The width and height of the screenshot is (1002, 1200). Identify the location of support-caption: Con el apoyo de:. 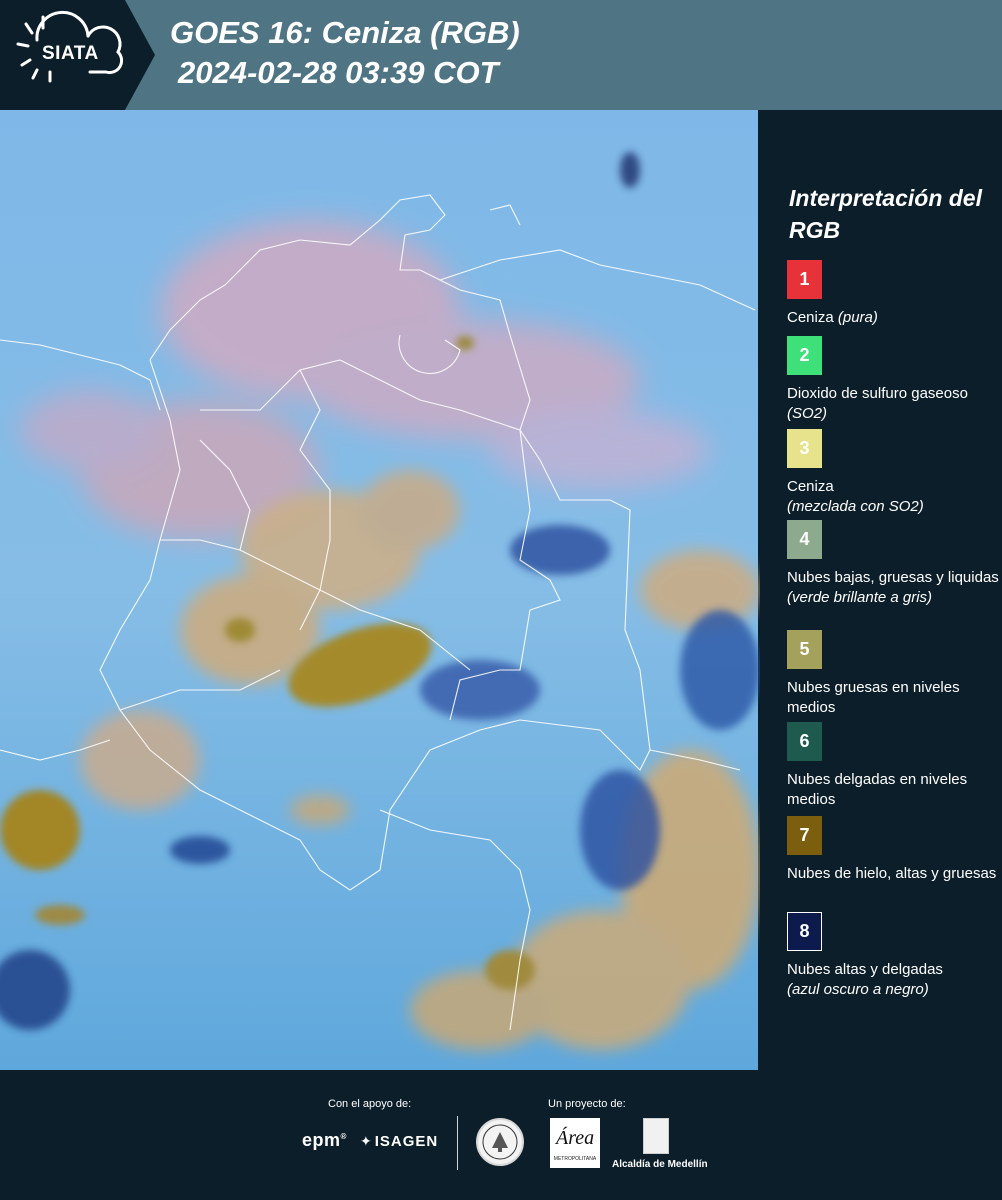
(370, 1104).